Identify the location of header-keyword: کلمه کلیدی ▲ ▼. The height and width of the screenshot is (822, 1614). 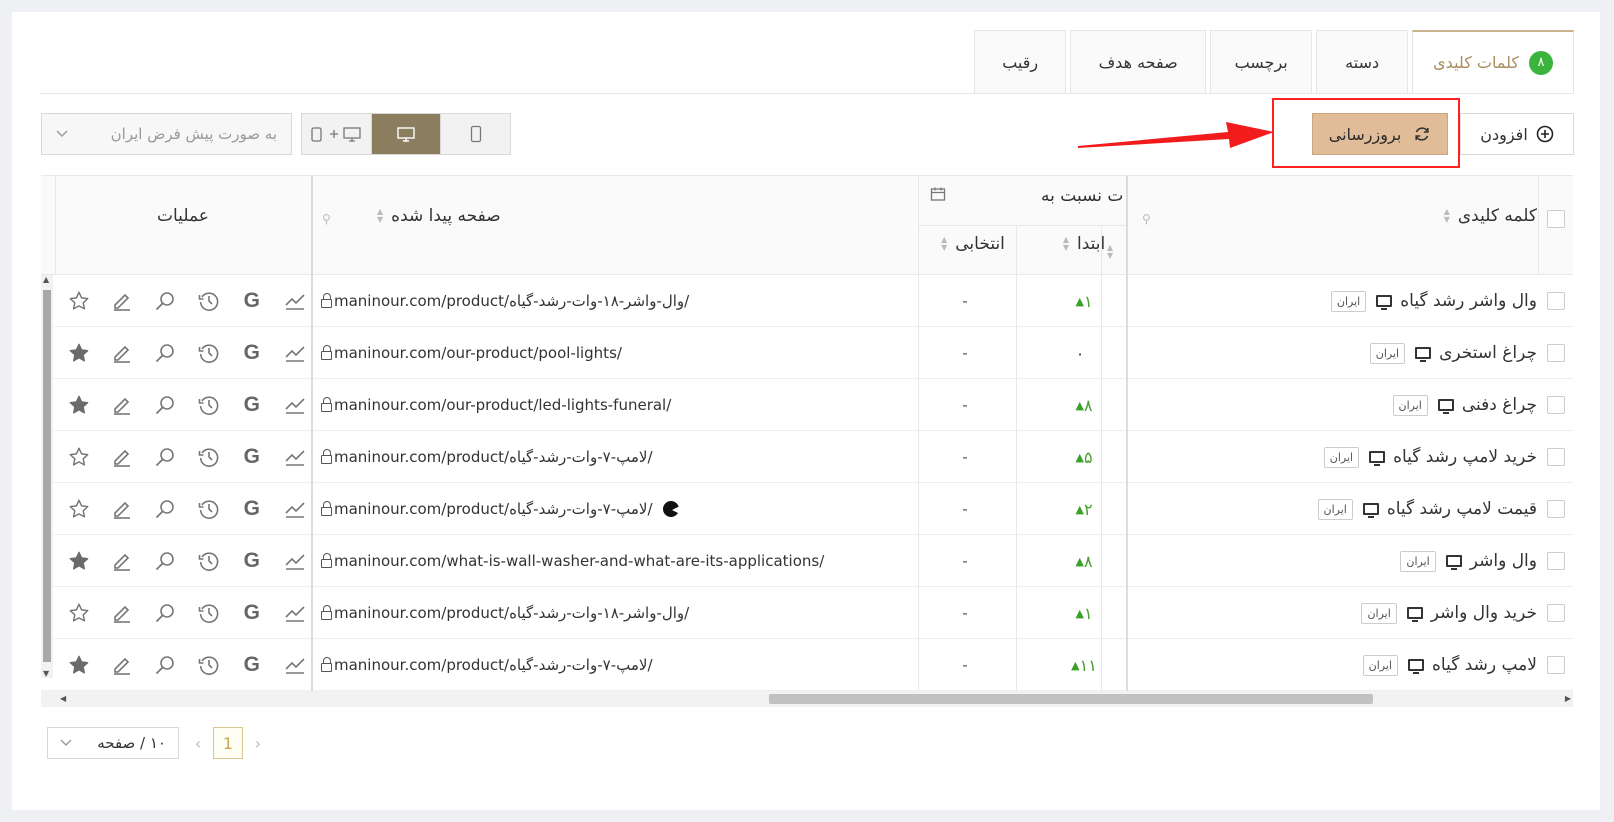
(1486, 216).